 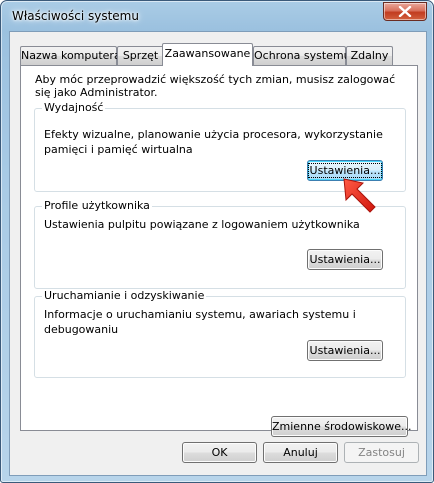 I want to click on ok-button: OK, so click(x=219, y=452).